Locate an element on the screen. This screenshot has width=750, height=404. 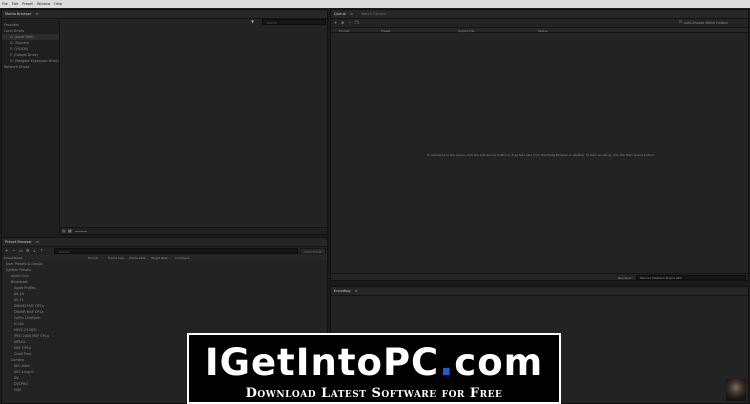
remove-preset-icon: − is located at coordinates (13, 250).